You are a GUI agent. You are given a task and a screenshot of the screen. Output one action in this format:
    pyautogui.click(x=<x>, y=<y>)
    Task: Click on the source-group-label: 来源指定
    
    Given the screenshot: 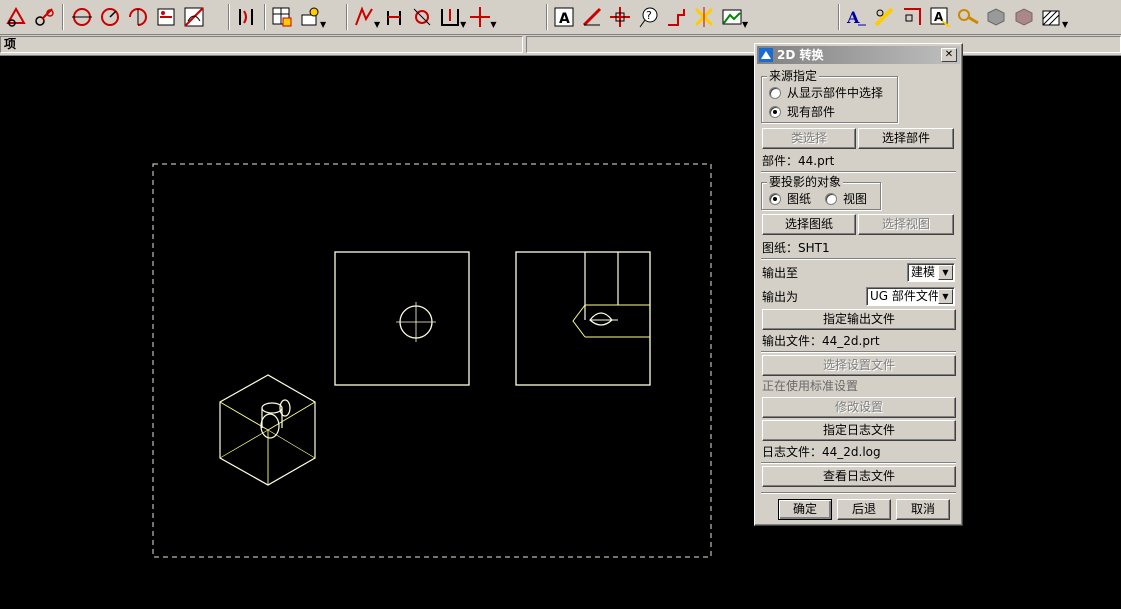 What is the action you would take?
    pyautogui.click(x=793, y=76)
    